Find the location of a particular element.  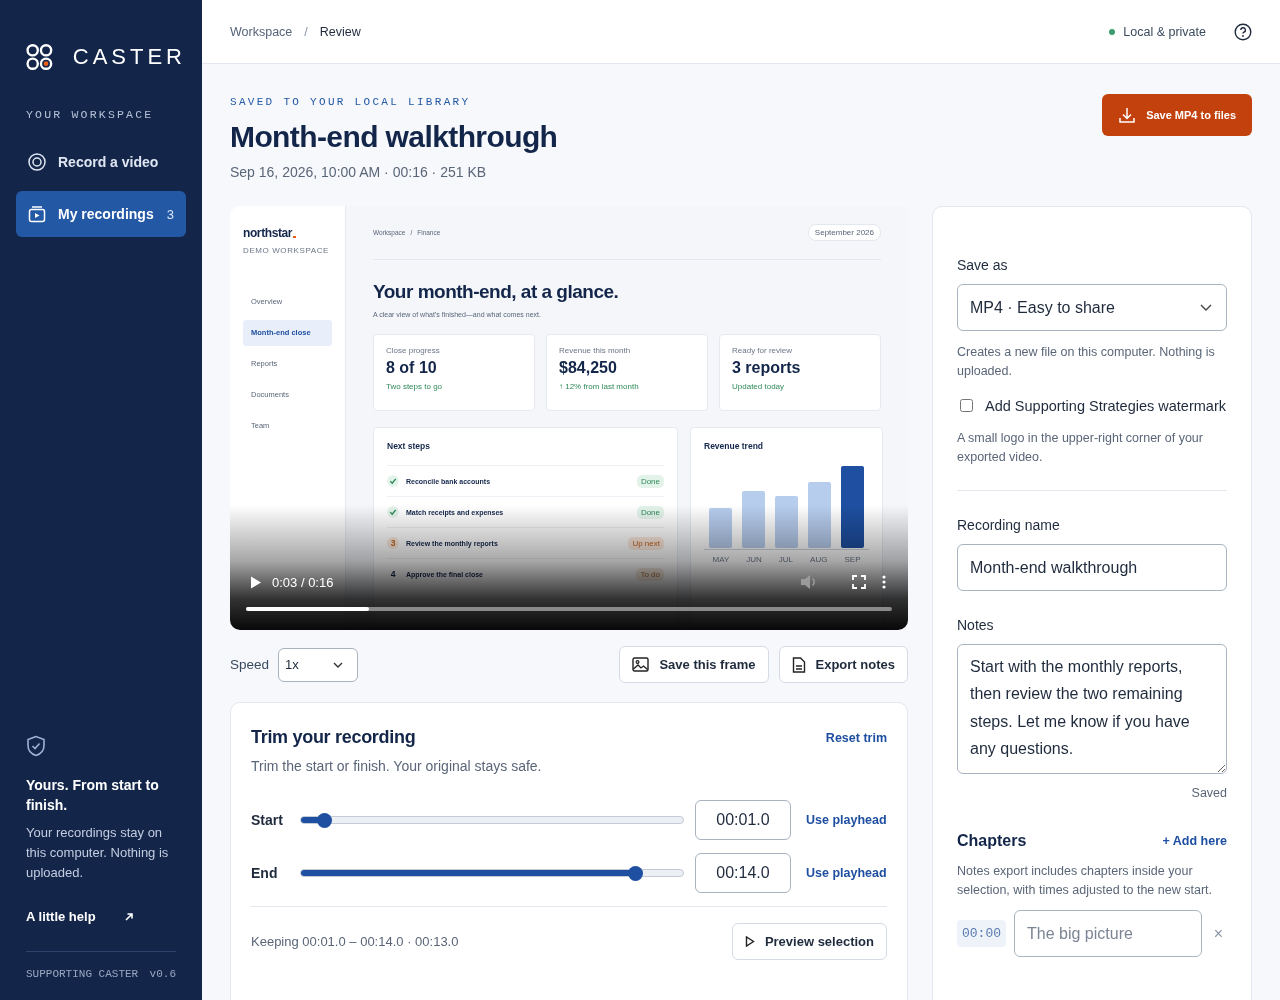

card-title: Trim your recording is located at coordinates (333, 737).